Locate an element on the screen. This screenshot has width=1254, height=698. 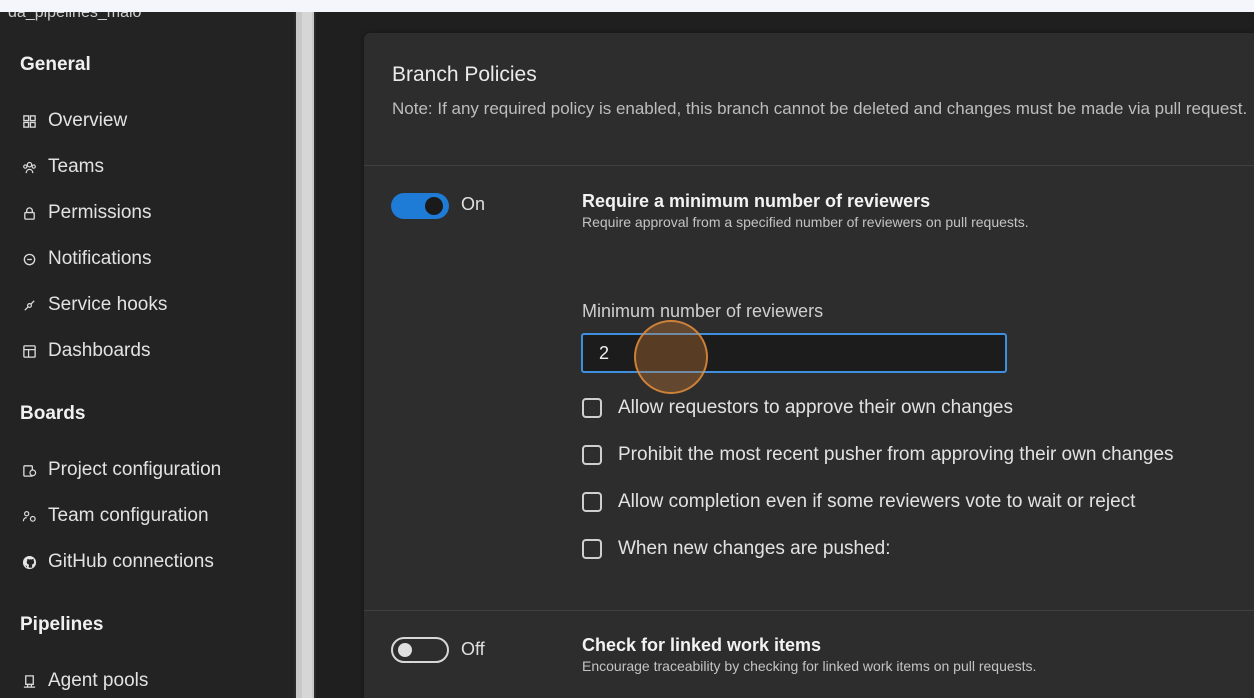
linked-work-items-title: Check for linked work items is located at coordinates (702, 645).